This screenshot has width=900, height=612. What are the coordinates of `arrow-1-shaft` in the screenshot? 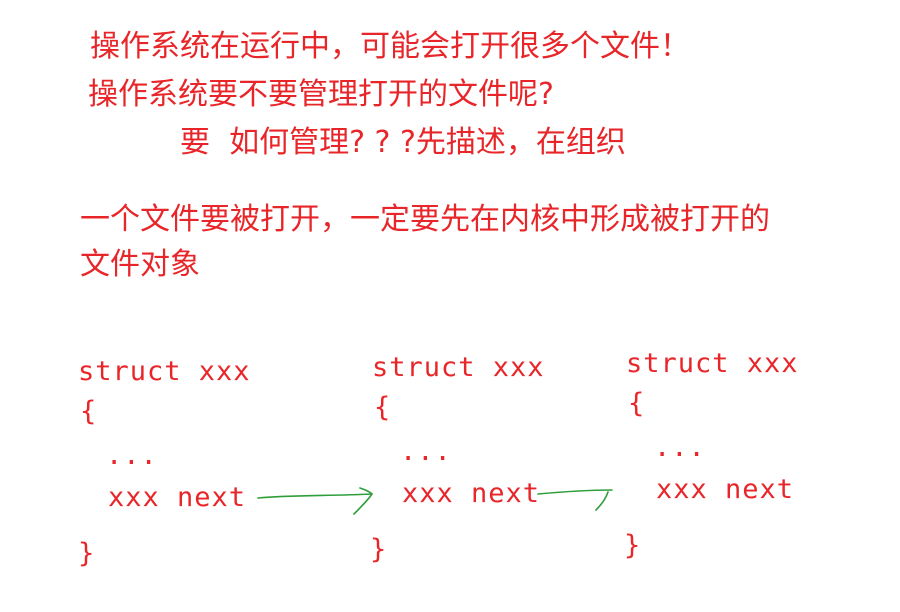 It's located at (315, 496).